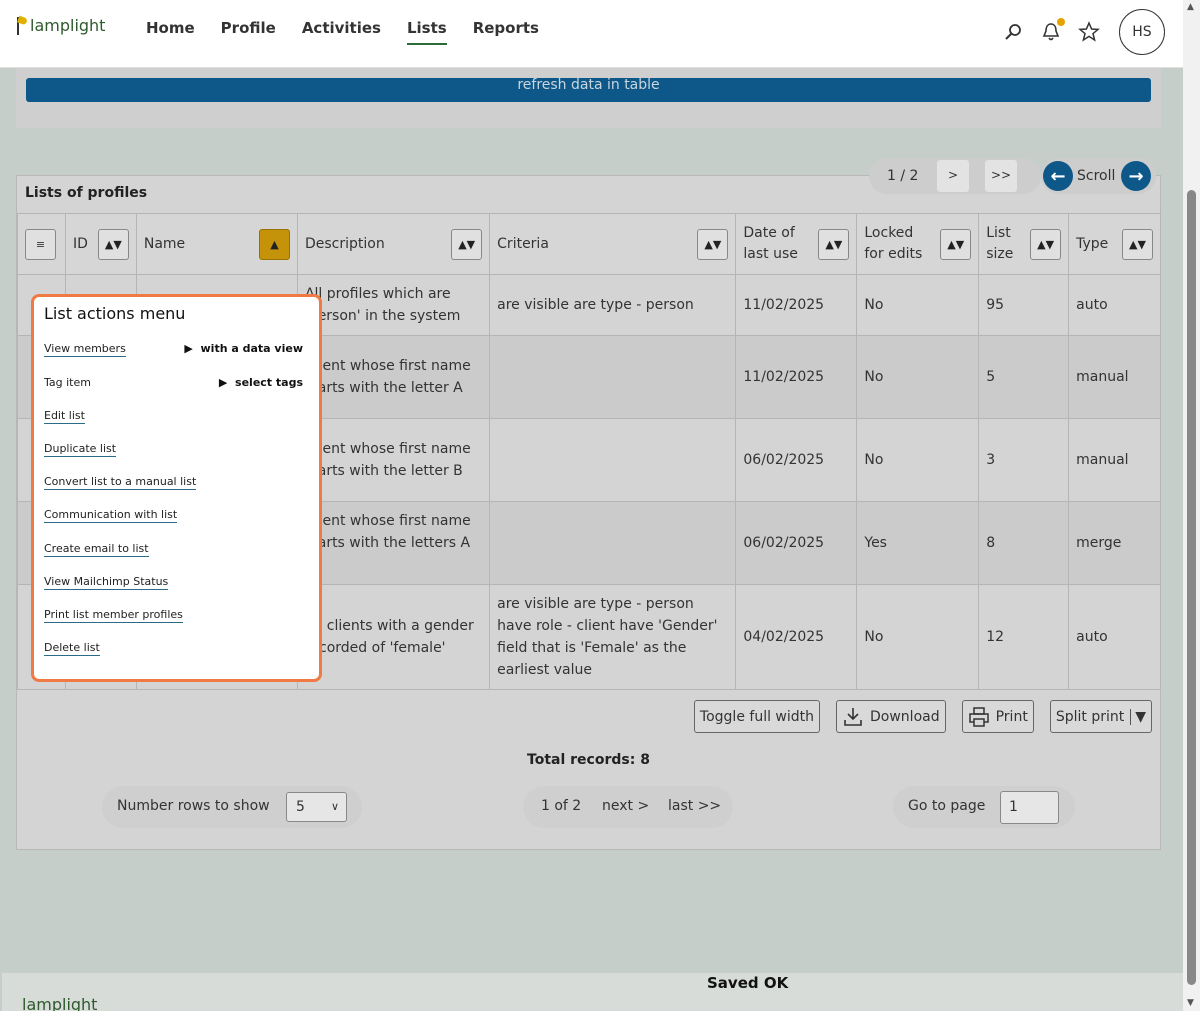 This screenshot has width=1200, height=1011. I want to click on submenu-data-view: ▶ with a data view, so click(243, 348).